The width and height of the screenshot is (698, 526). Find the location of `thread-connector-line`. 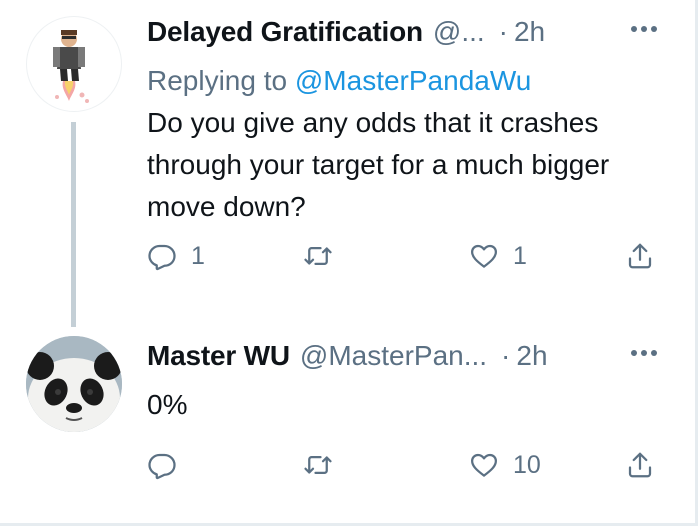

thread-connector-line is located at coordinates (73, 224).